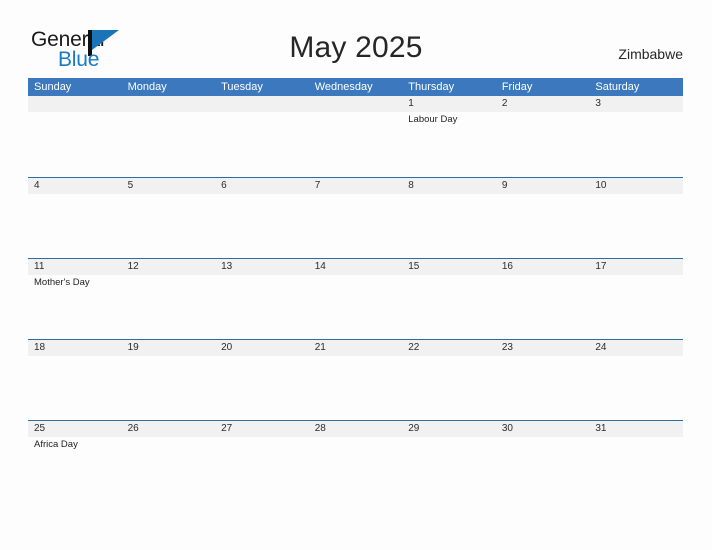 The image size is (712, 550). Describe the element at coordinates (517, 87) in the screenshot. I see `weekday-header-friday: Friday` at that location.